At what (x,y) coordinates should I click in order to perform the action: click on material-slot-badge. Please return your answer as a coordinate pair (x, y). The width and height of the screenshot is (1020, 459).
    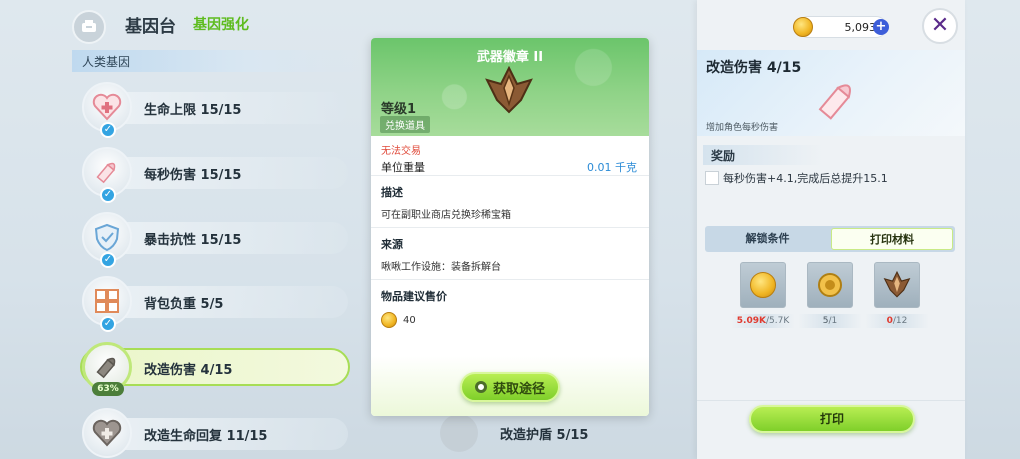
    Looking at the image, I should click on (897, 285).